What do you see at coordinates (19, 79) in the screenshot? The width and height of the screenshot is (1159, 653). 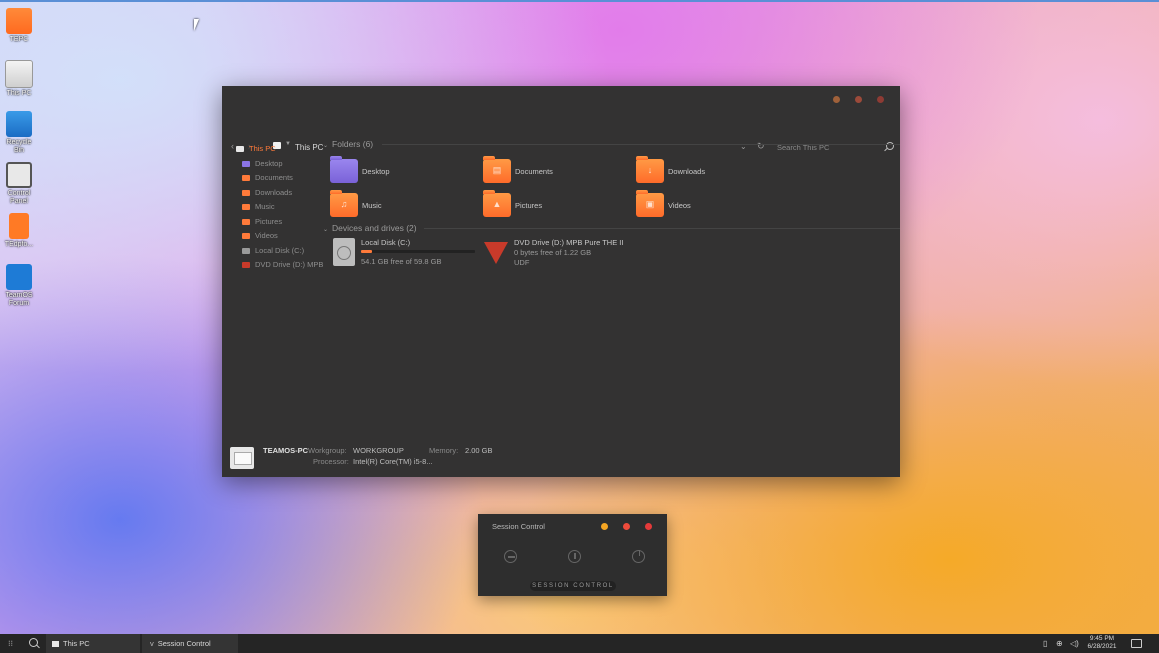 I see `desktop-icon-this-pc: This PC` at bounding box center [19, 79].